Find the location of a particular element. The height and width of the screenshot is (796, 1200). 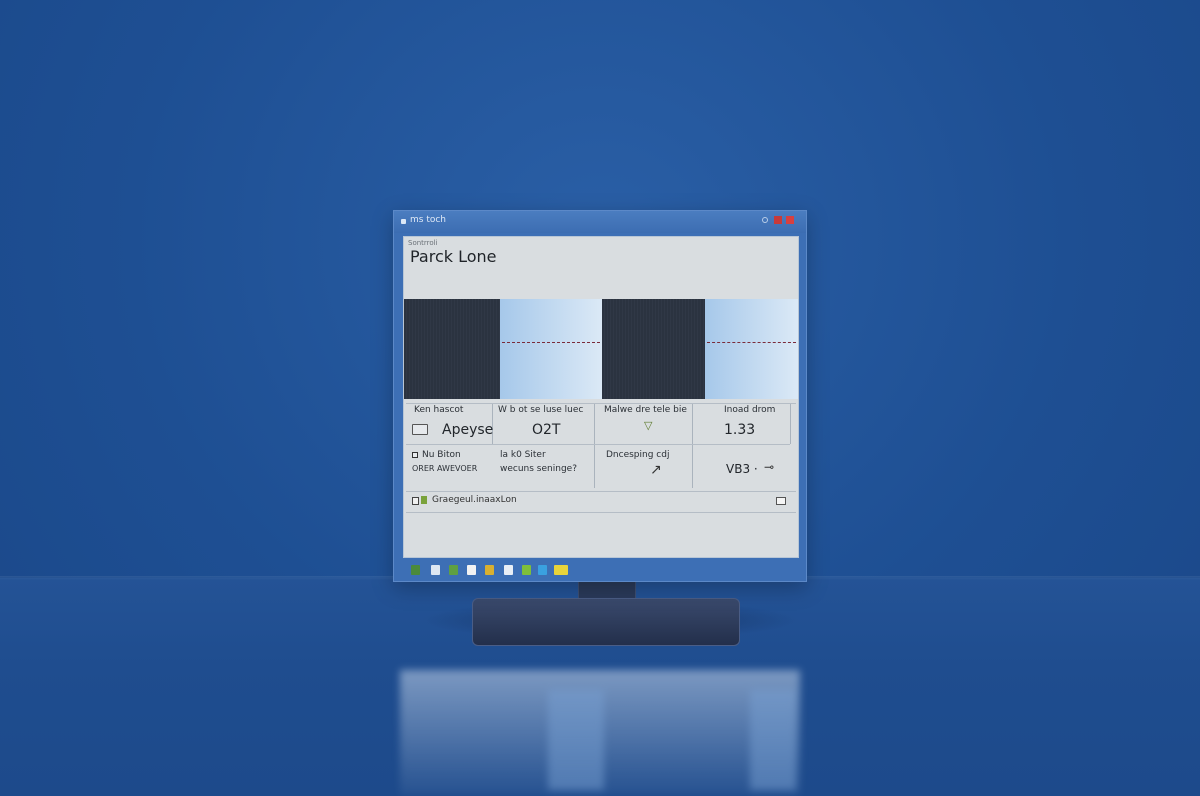

c-app-icon is located at coordinates (471, 570).